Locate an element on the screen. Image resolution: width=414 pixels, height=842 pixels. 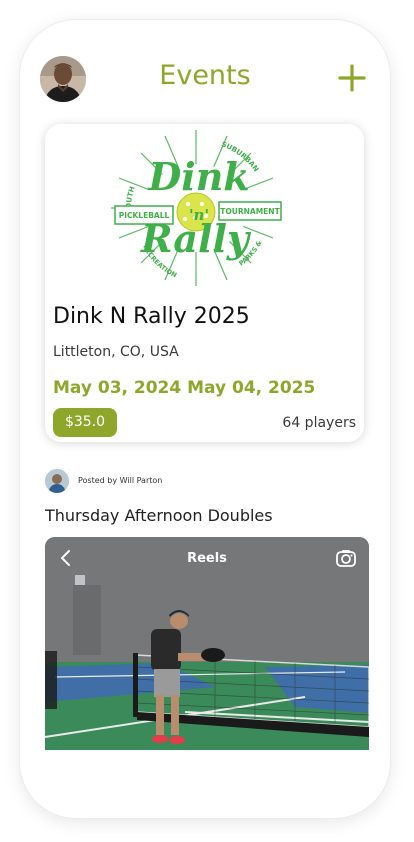
add-event-button is located at coordinates (352, 78).